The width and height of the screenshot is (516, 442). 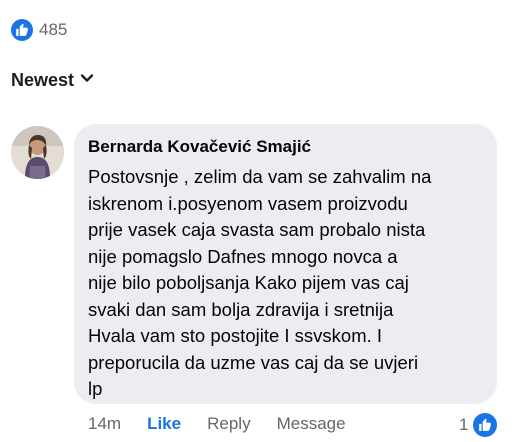 I want to click on comment-line: lp, so click(x=95, y=388).